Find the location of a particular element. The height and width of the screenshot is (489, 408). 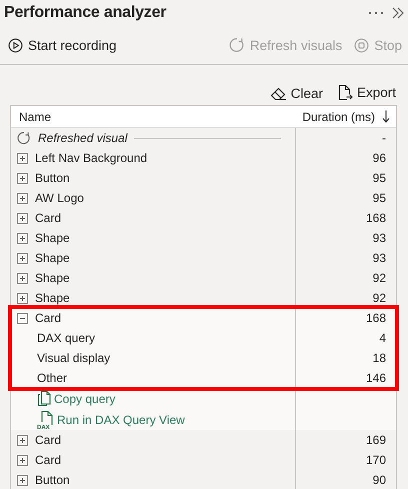

export-button: Export is located at coordinates (366, 92).